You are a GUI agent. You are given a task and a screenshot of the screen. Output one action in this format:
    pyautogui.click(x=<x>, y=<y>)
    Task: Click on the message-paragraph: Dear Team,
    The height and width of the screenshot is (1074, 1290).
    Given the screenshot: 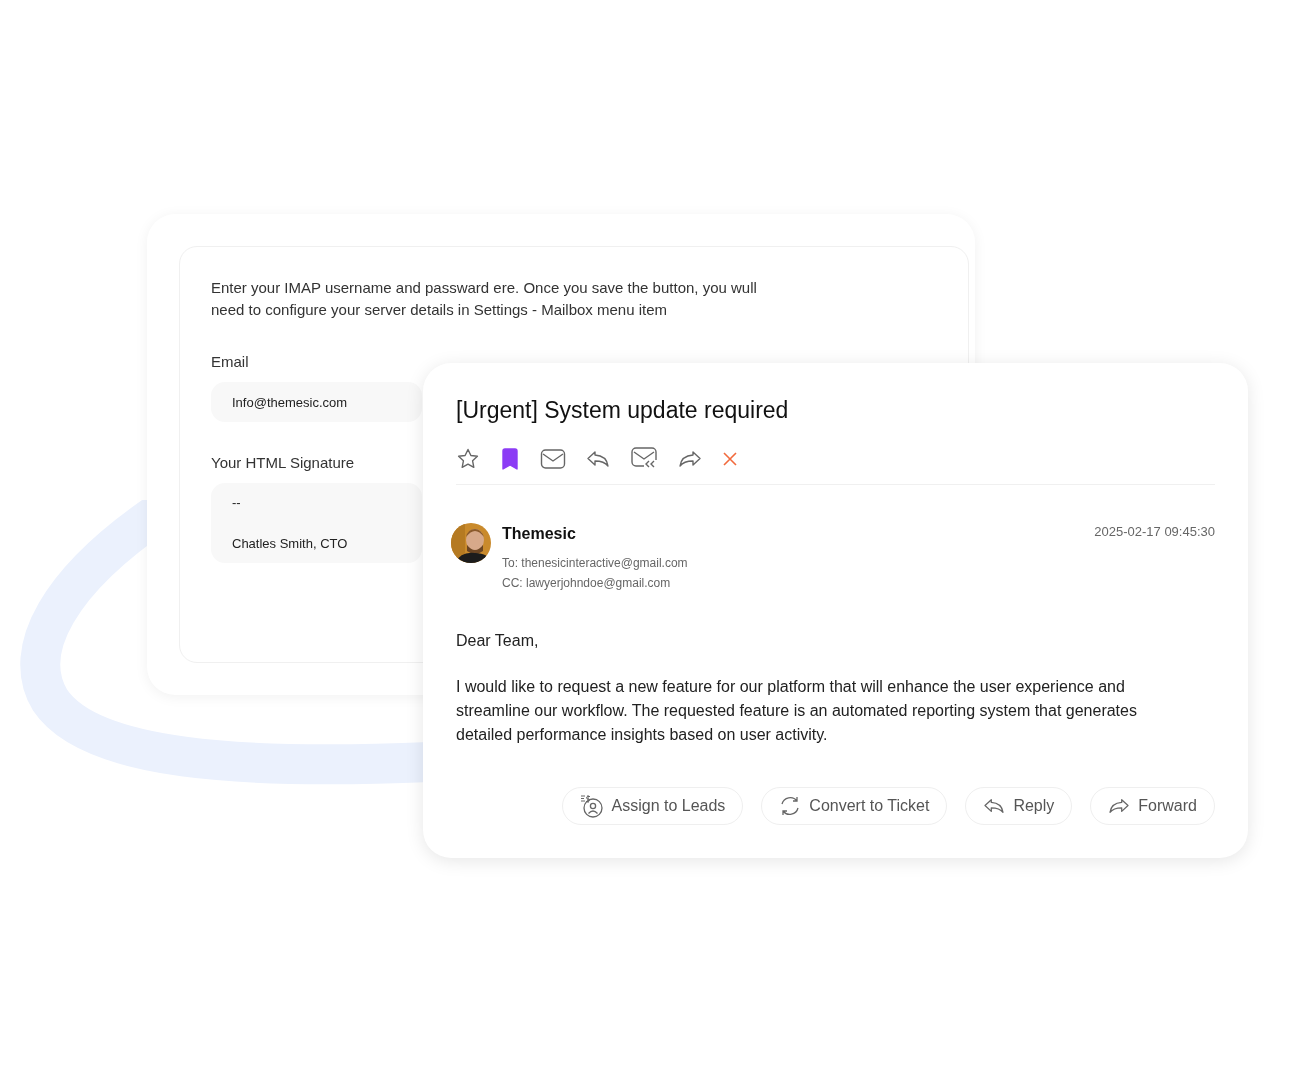 What is the action you would take?
    pyautogui.click(x=498, y=641)
    